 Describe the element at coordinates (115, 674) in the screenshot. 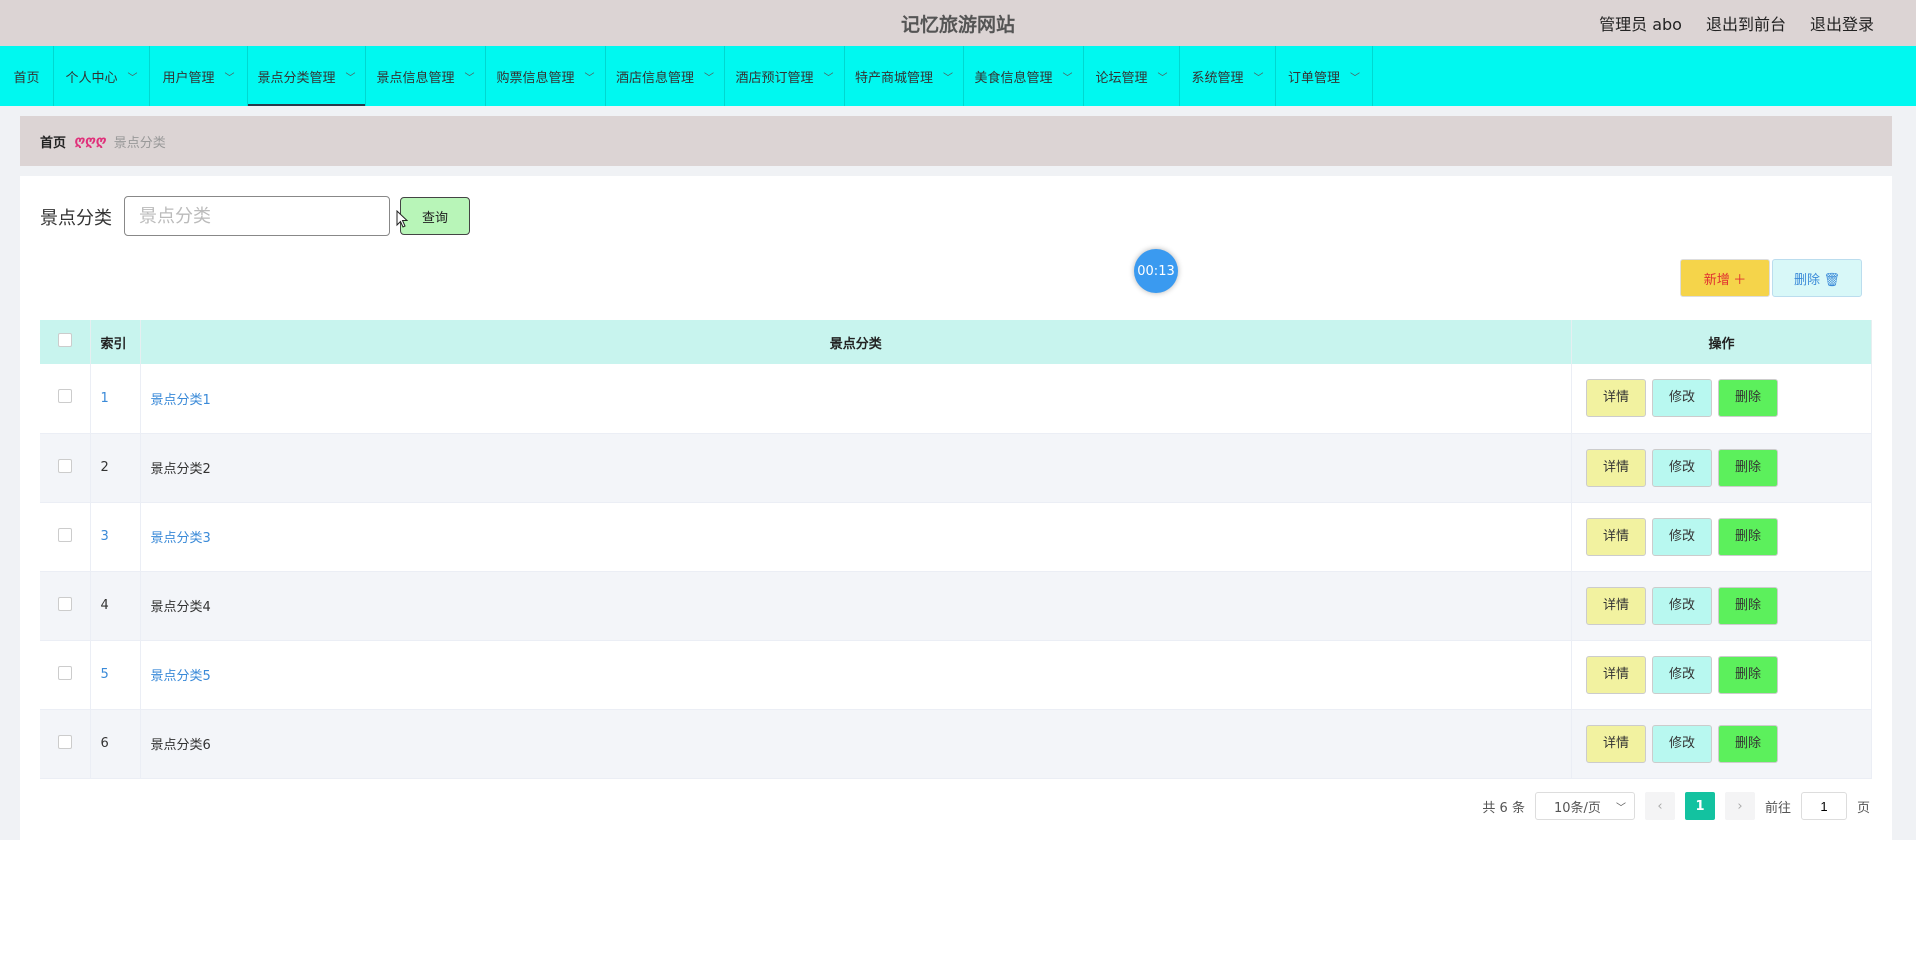

I see `row-index: 5` at that location.